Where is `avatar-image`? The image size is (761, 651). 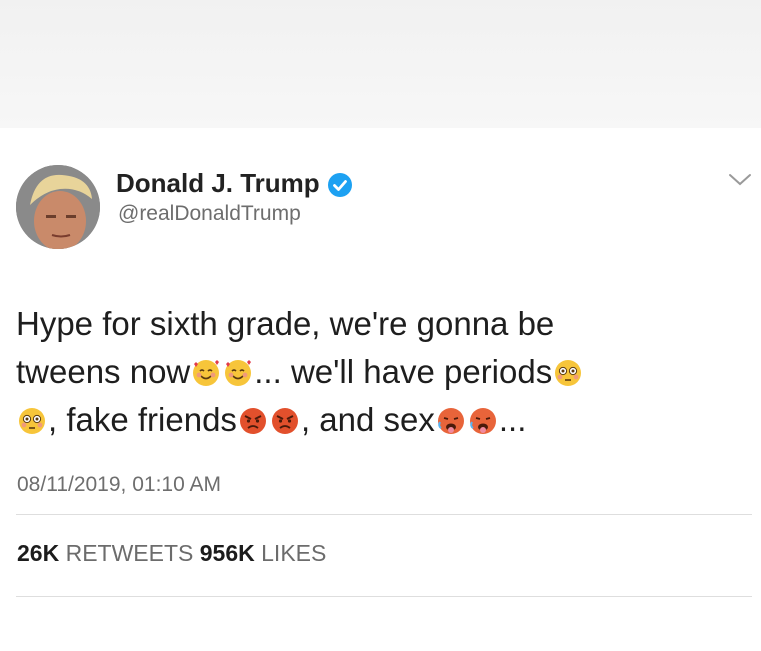 avatar-image is located at coordinates (58, 207).